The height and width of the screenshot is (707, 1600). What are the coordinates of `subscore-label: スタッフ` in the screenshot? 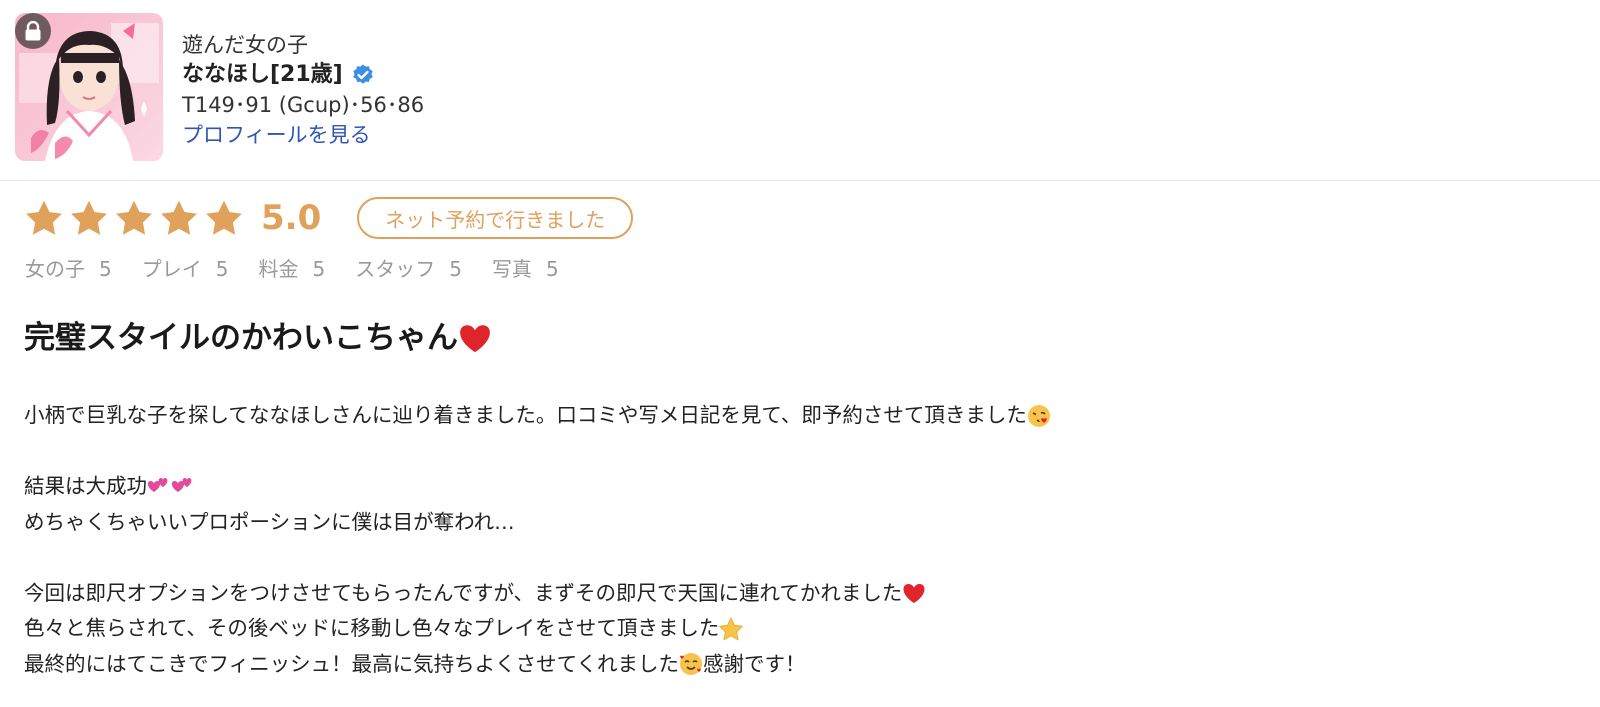 It's located at (395, 269).